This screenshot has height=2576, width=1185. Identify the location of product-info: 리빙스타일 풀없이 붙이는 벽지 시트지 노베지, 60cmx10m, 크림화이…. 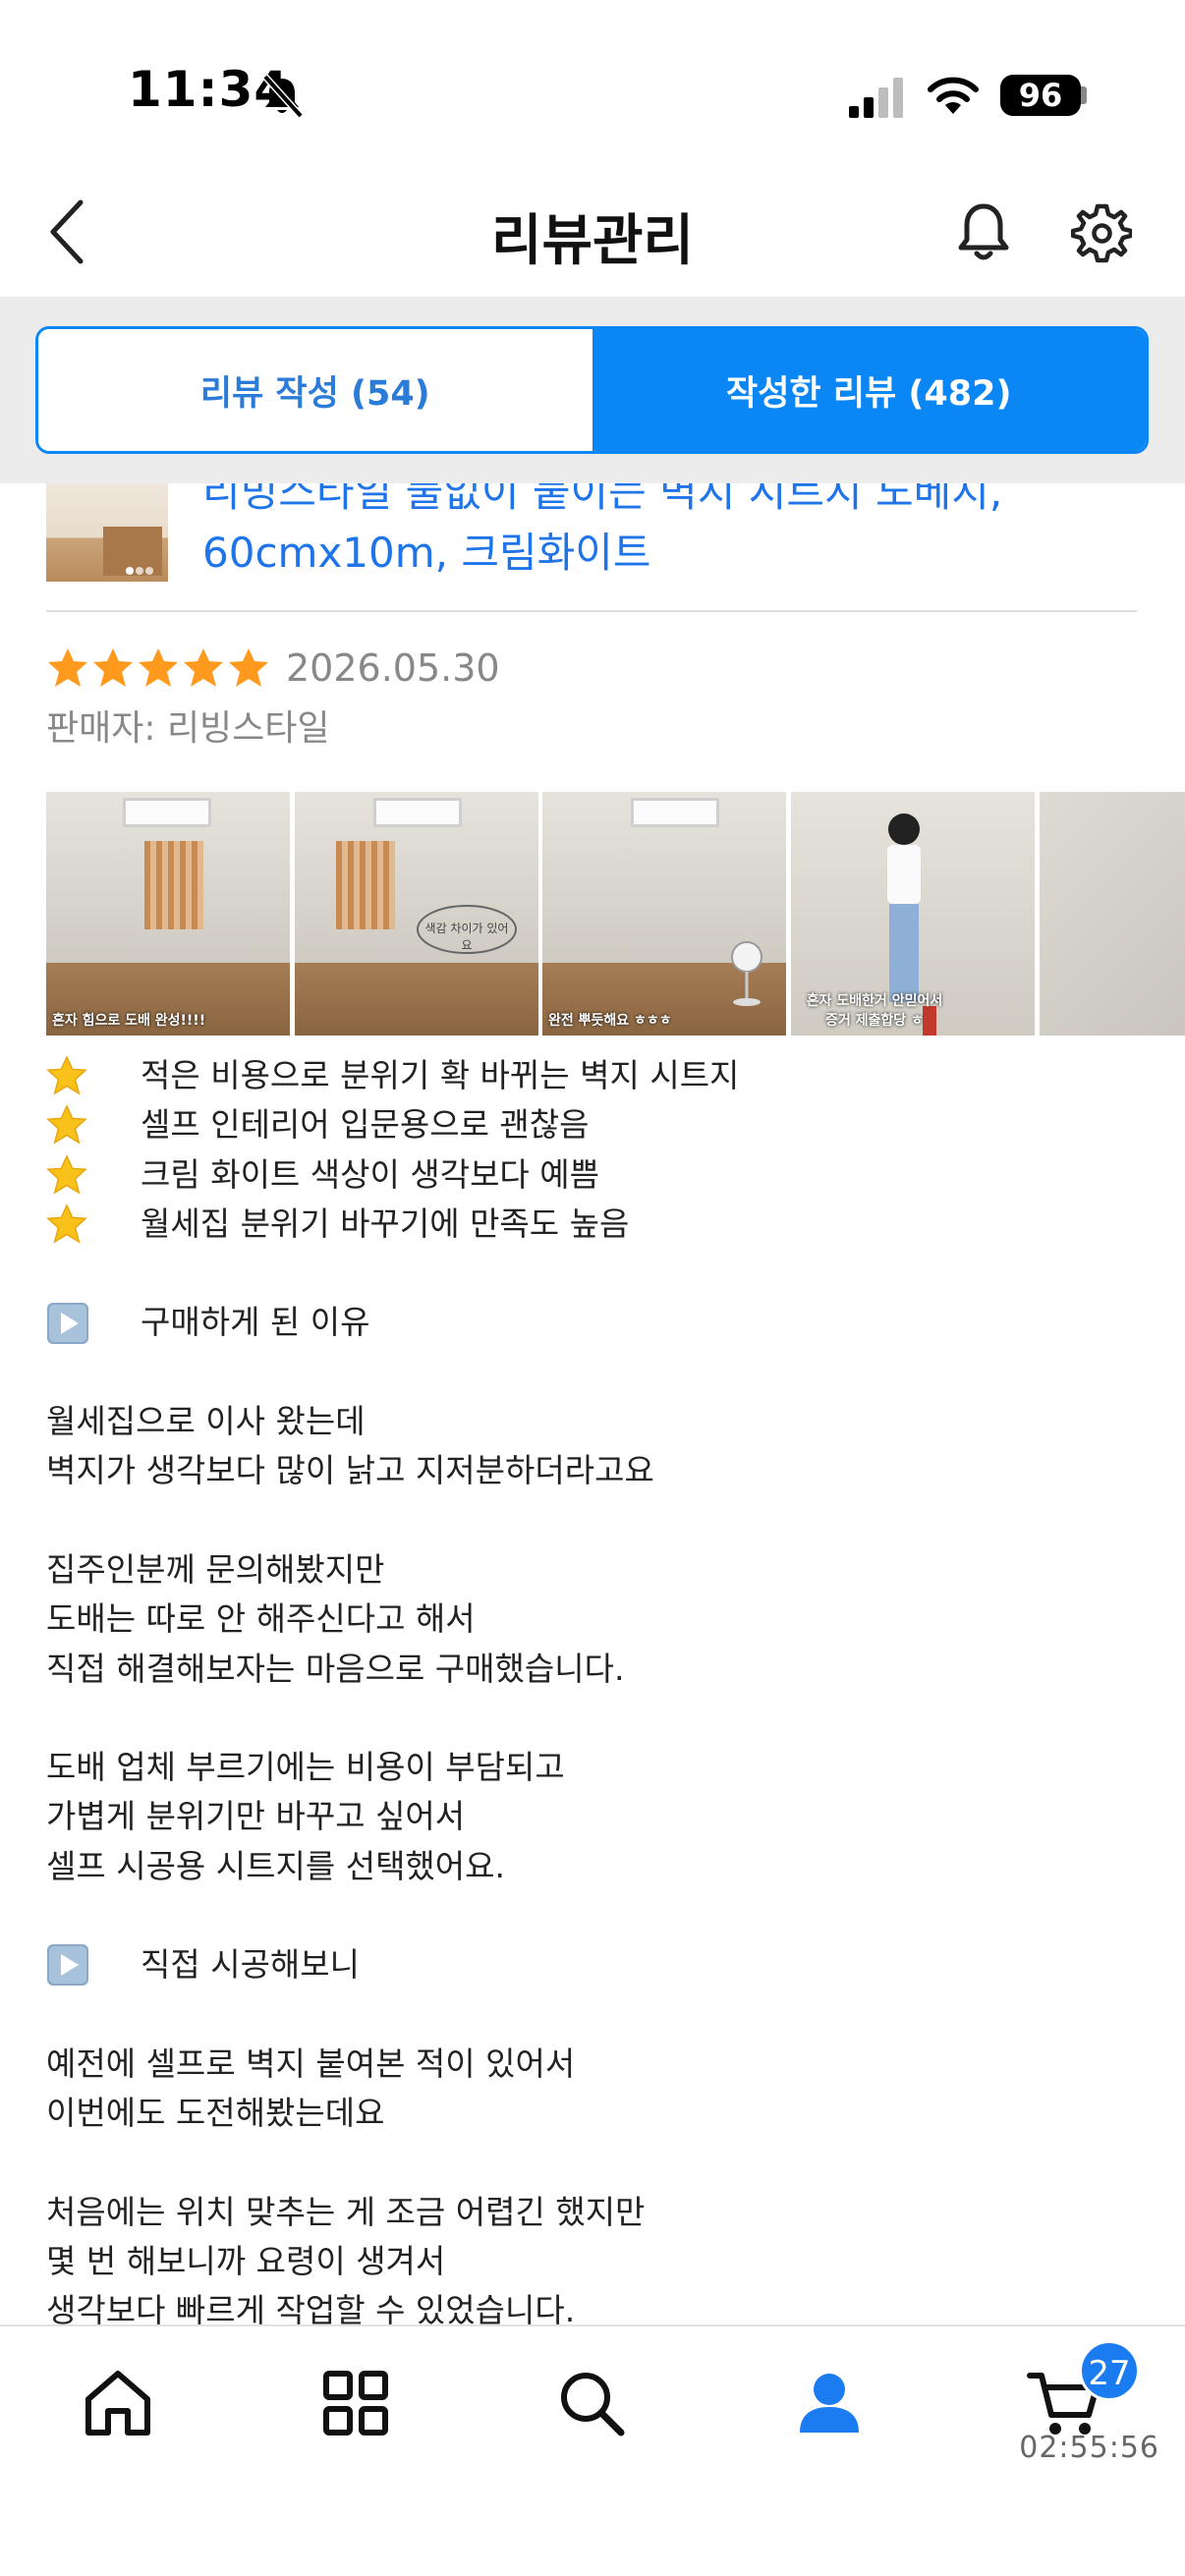
(592, 547).